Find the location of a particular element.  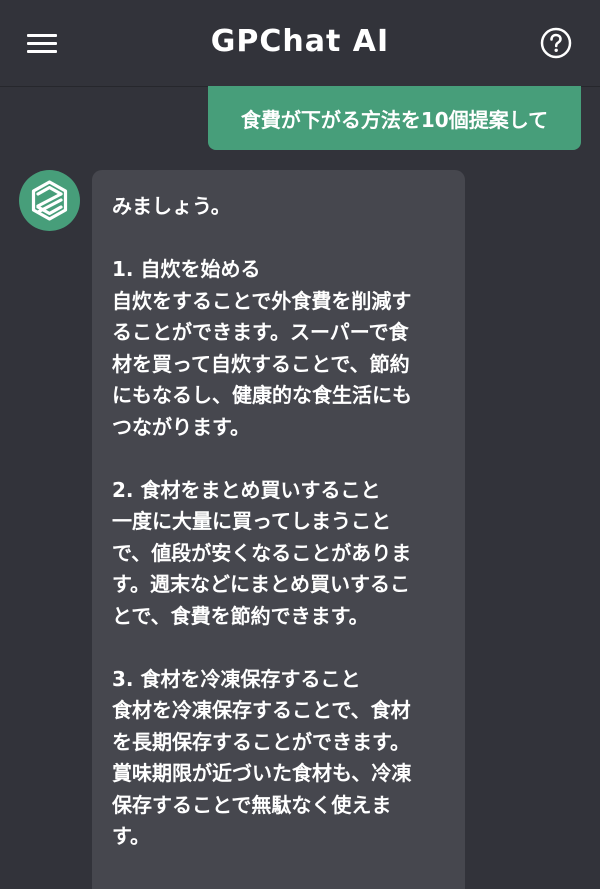

assistant-avatar is located at coordinates (49, 200).